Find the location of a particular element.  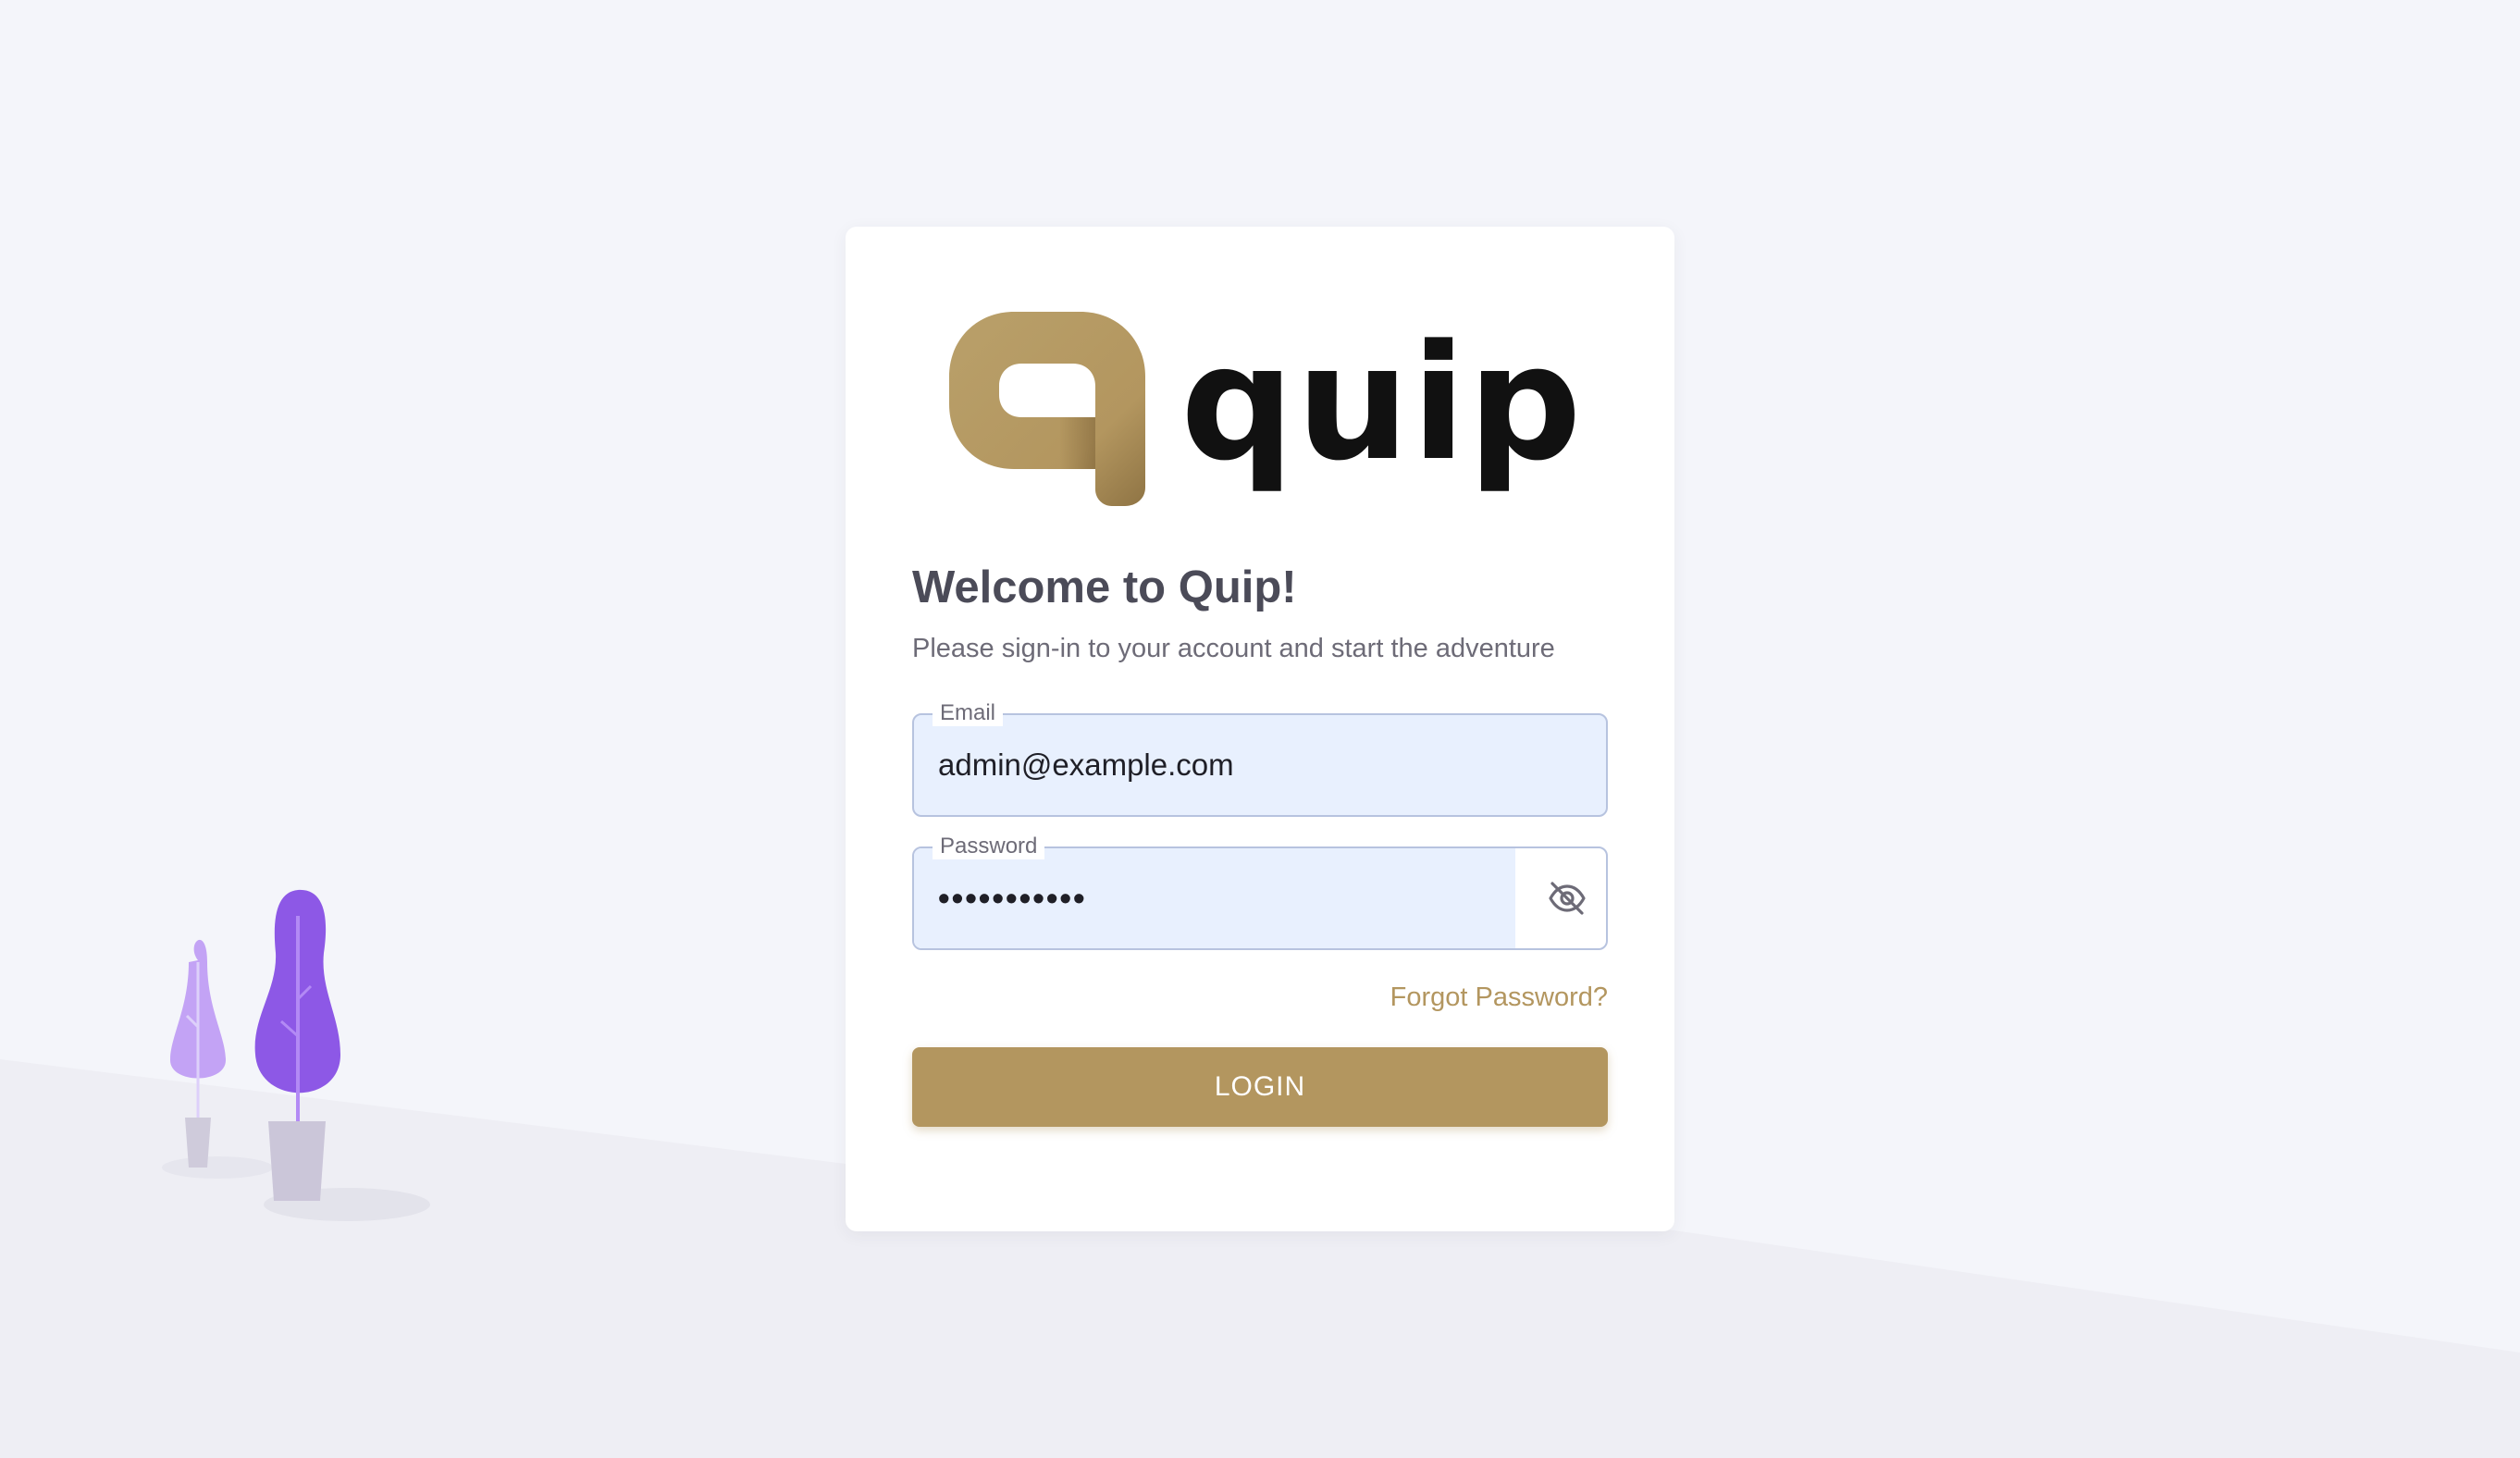

quip-logo-mark is located at coordinates (1047, 409).